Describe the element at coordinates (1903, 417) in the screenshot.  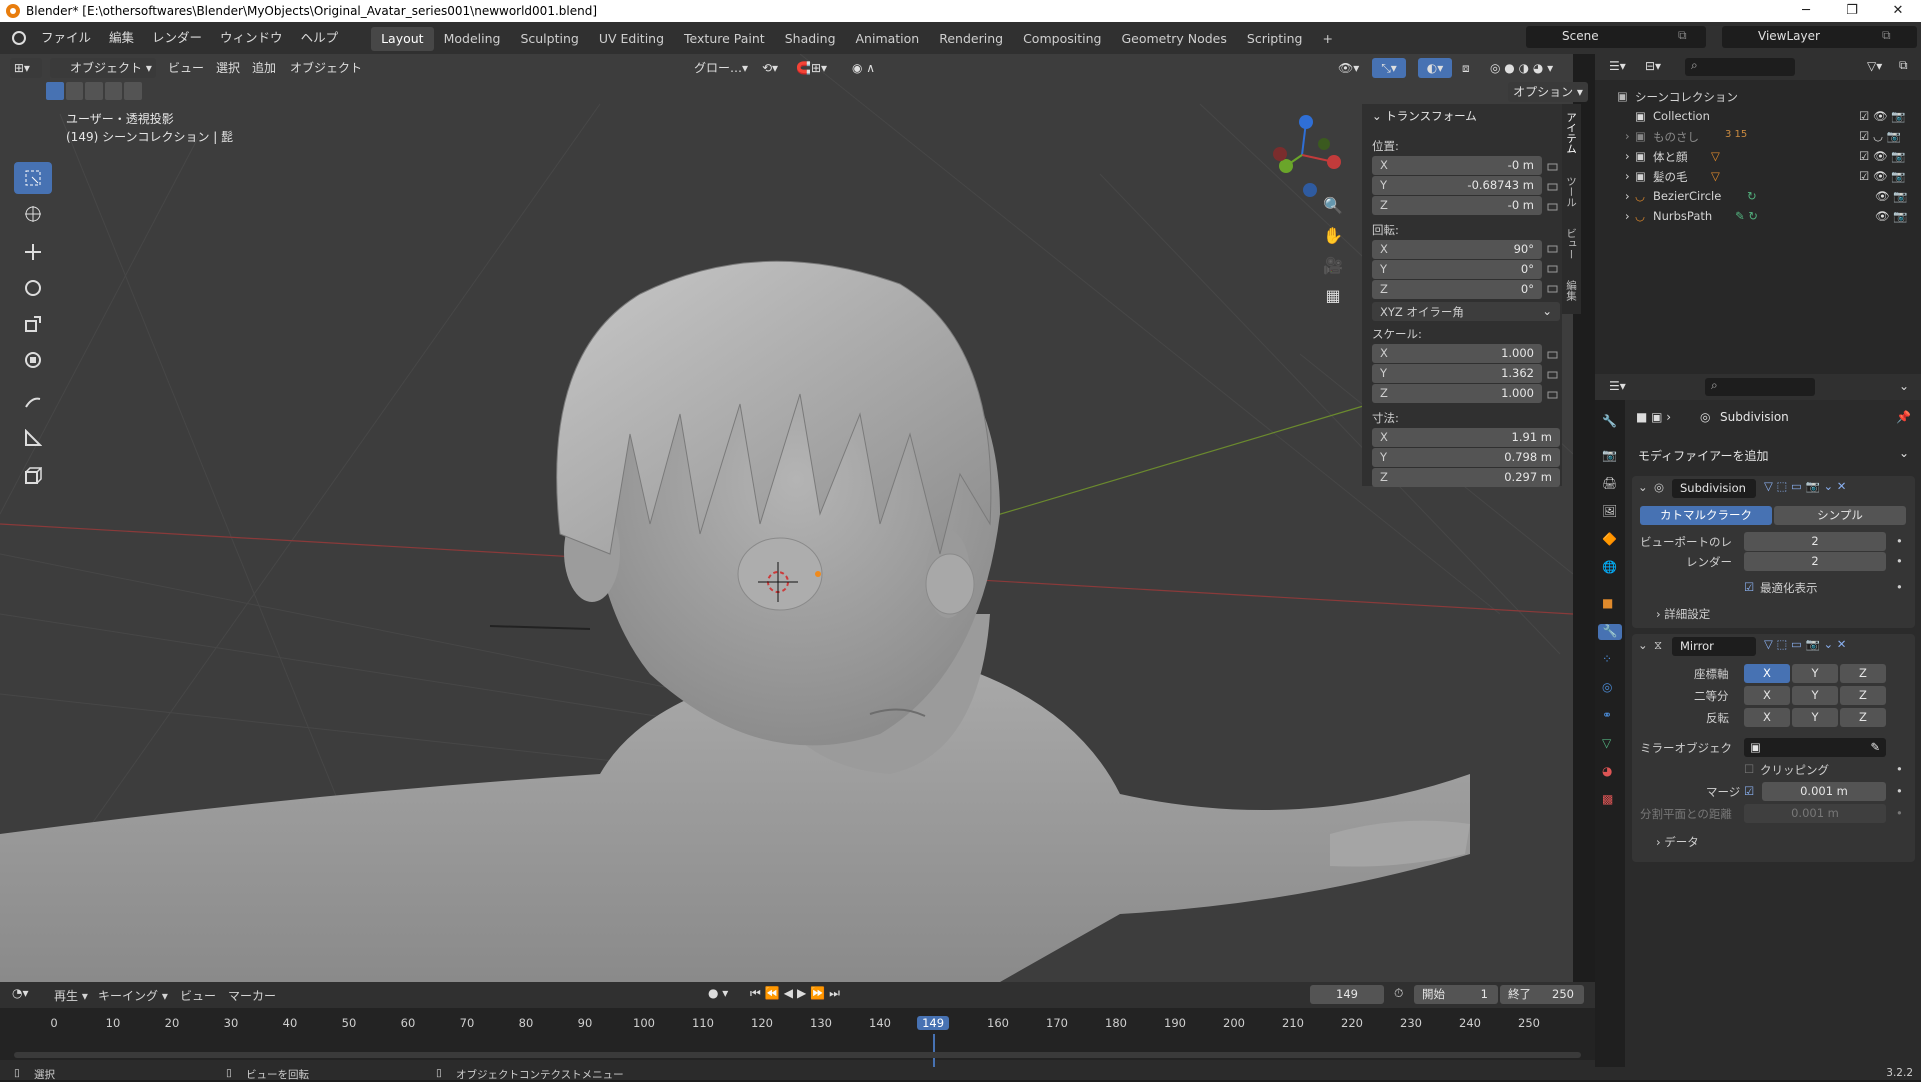
I see `pin-icon: 📌` at that location.